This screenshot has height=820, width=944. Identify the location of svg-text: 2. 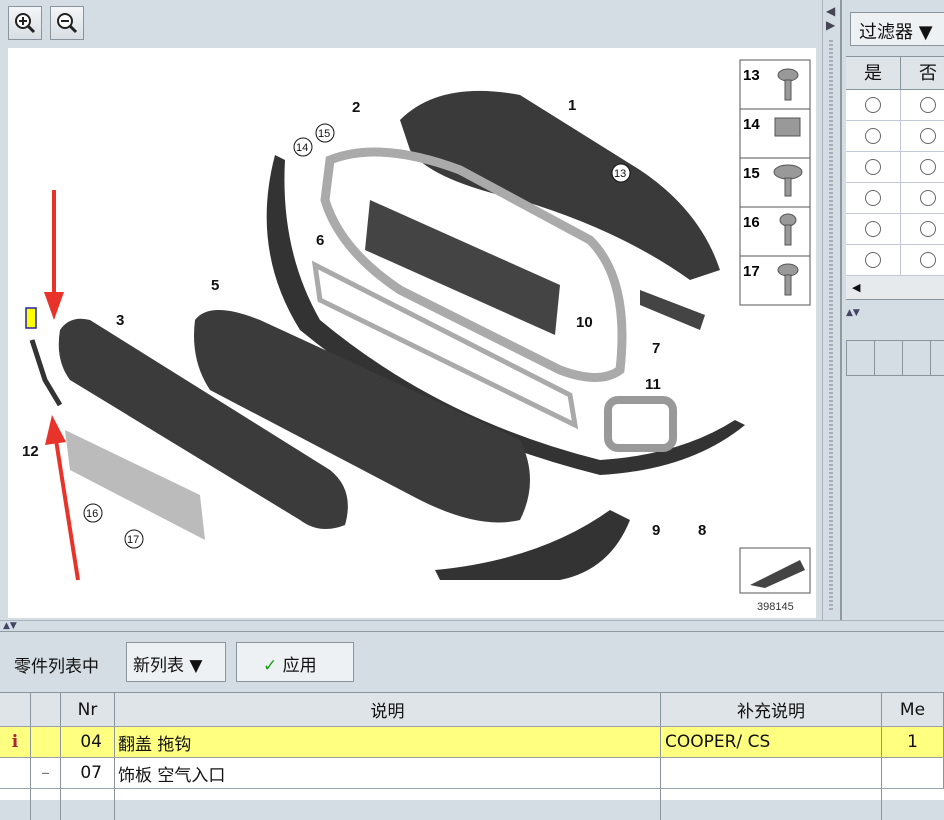
(356, 107).